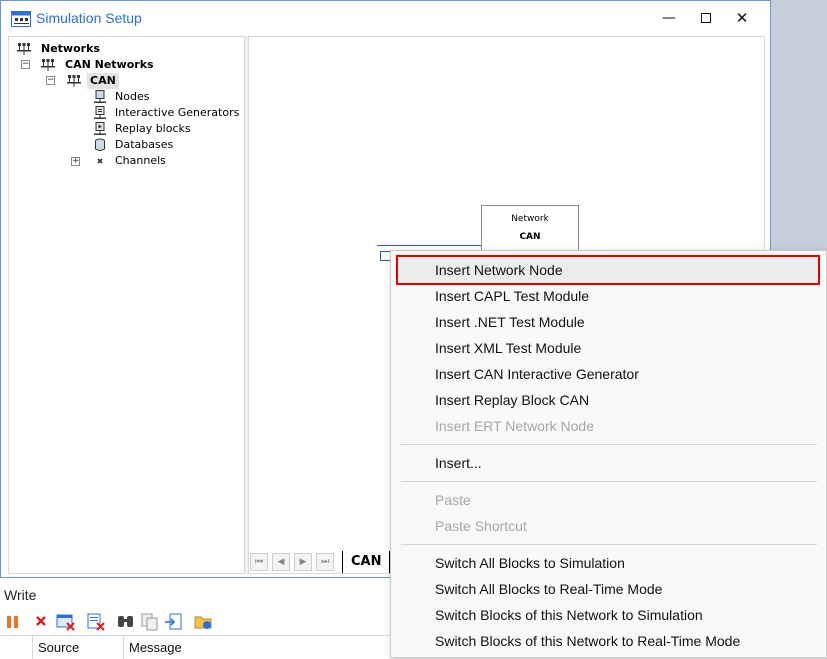 Image resolution: width=827 pixels, height=659 pixels. What do you see at coordinates (20, 595) in the screenshot?
I see `write-window-title: Write` at bounding box center [20, 595].